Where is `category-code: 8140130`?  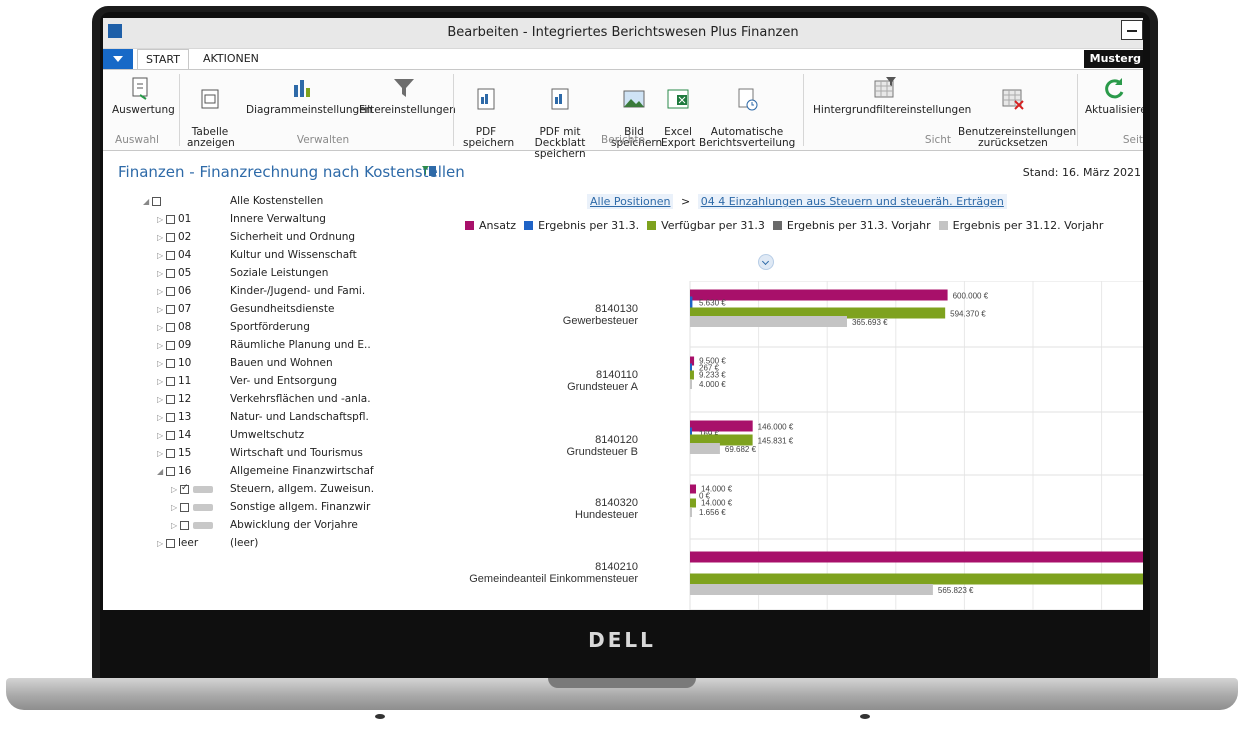
category-code: 8140130 is located at coordinates (616, 309).